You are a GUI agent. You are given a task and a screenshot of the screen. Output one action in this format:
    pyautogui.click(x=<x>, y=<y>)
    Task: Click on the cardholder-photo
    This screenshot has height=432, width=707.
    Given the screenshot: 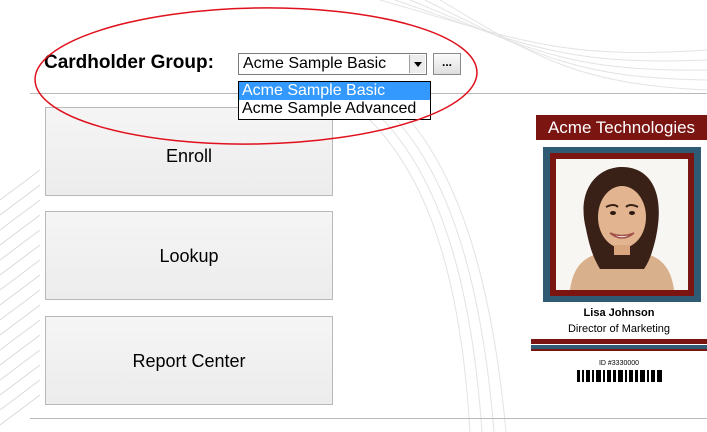 What is the action you would take?
    pyautogui.click(x=622, y=224)
    